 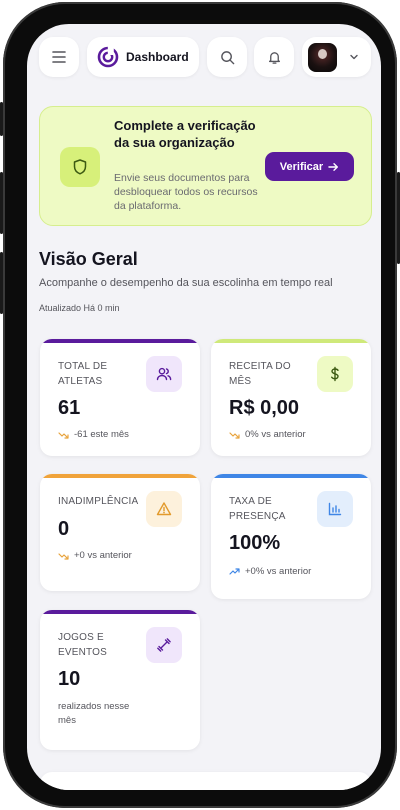 I want to click on users-icon, so click(x=164, y=374).